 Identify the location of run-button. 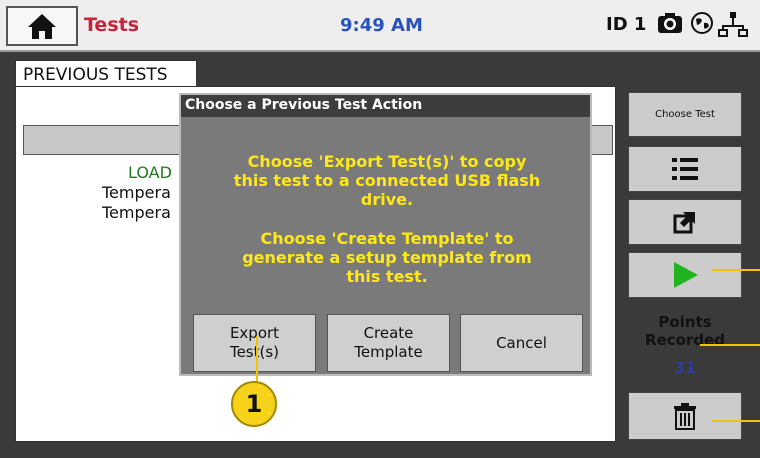
(685, 275).